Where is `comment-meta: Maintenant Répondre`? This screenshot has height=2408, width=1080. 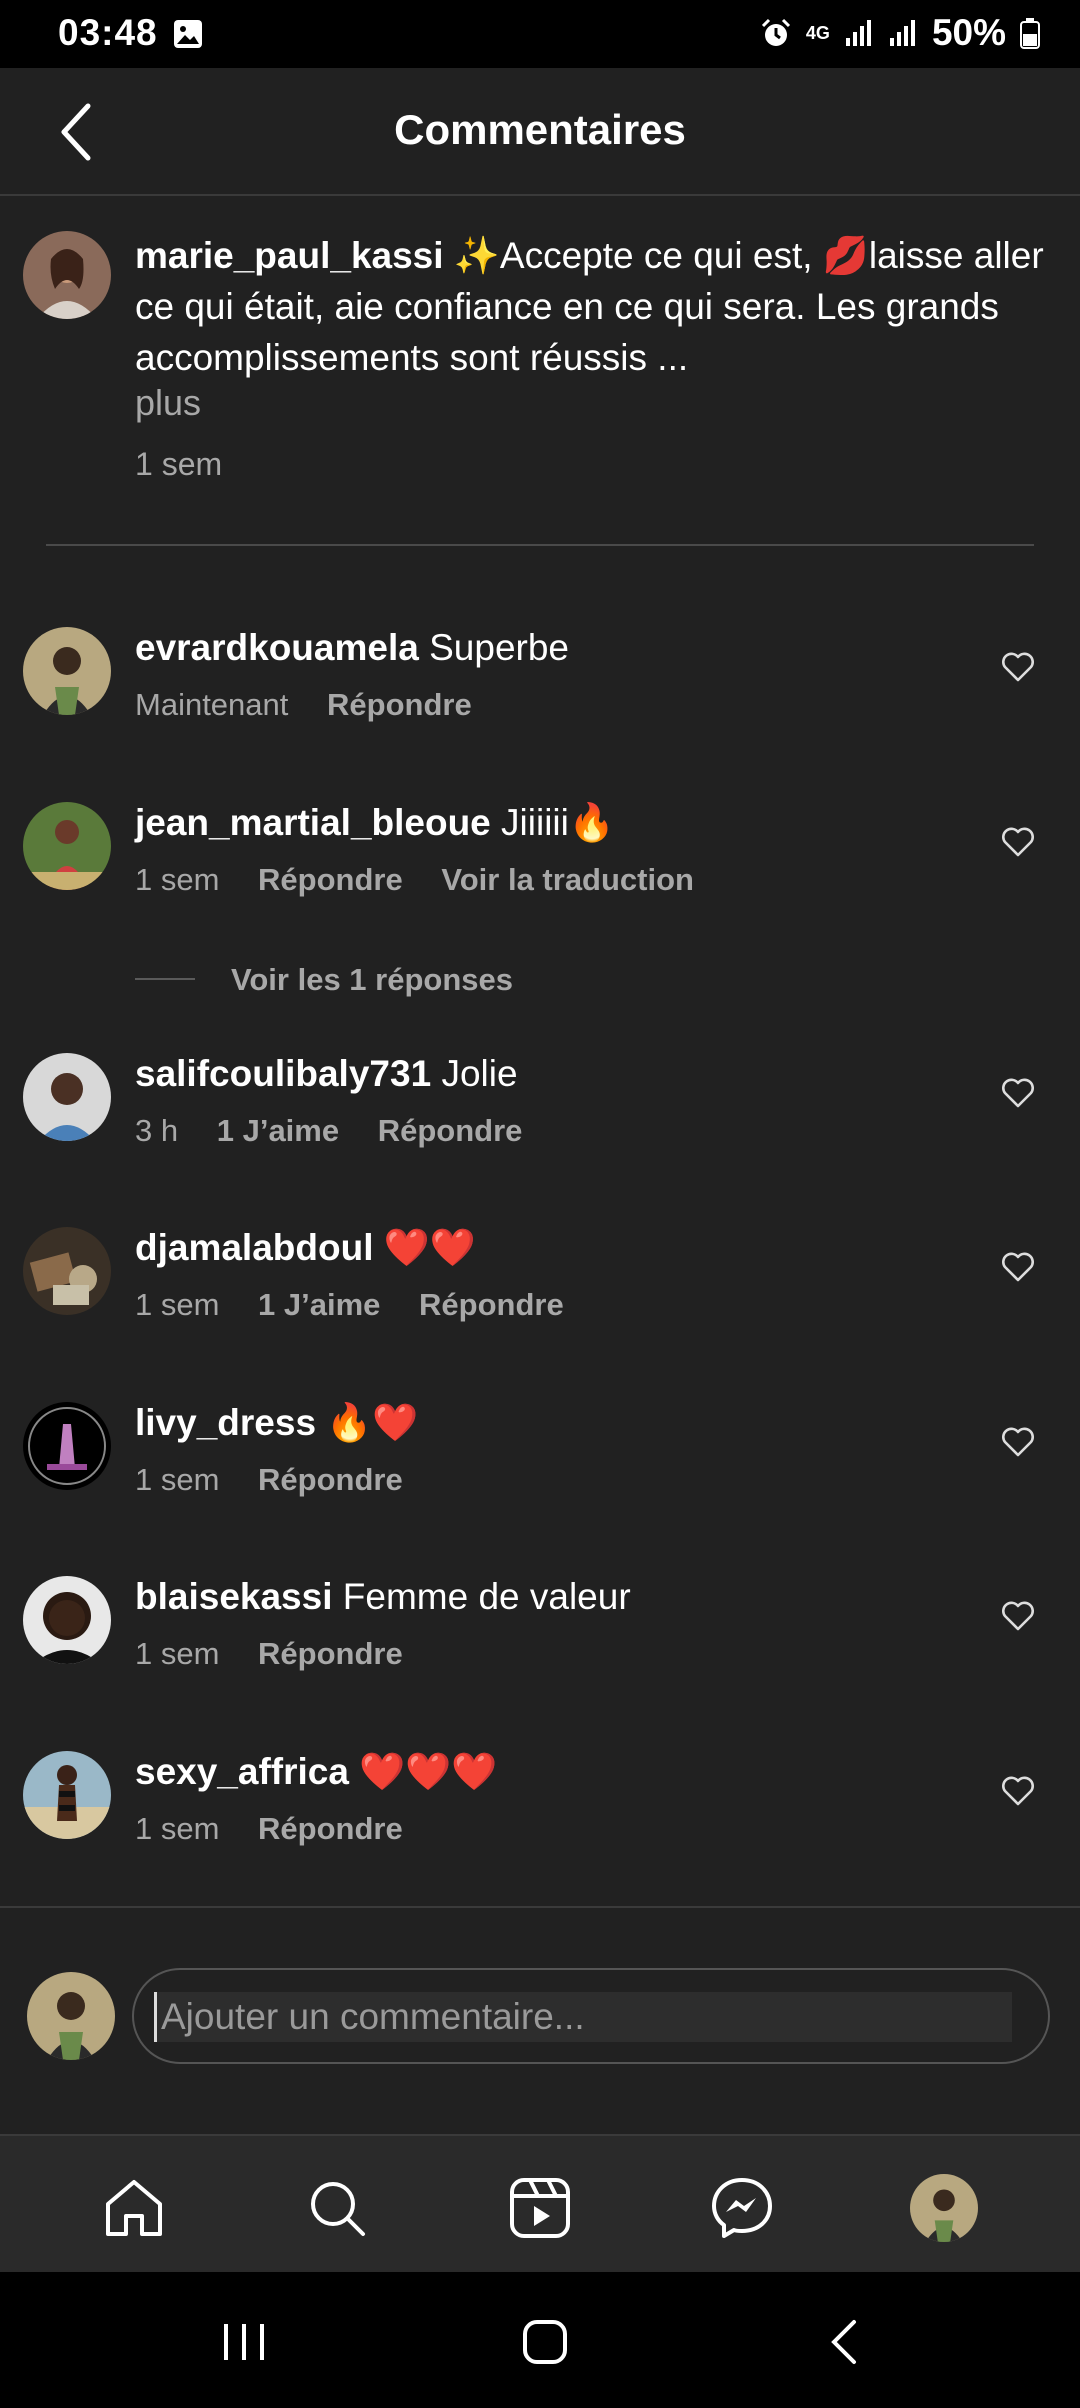
comment-meta: Maintenant Répondre is located at coordinates (318, 705).